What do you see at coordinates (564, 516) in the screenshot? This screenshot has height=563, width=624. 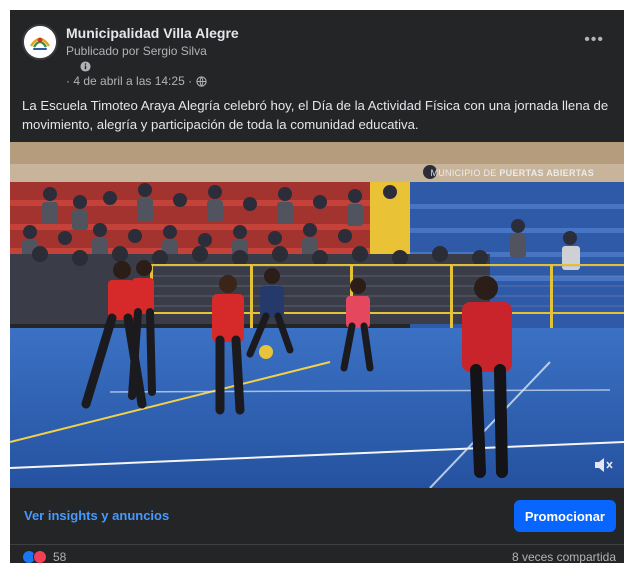 I see `promote-button: Promocionar` at bounding box center [564, 516].